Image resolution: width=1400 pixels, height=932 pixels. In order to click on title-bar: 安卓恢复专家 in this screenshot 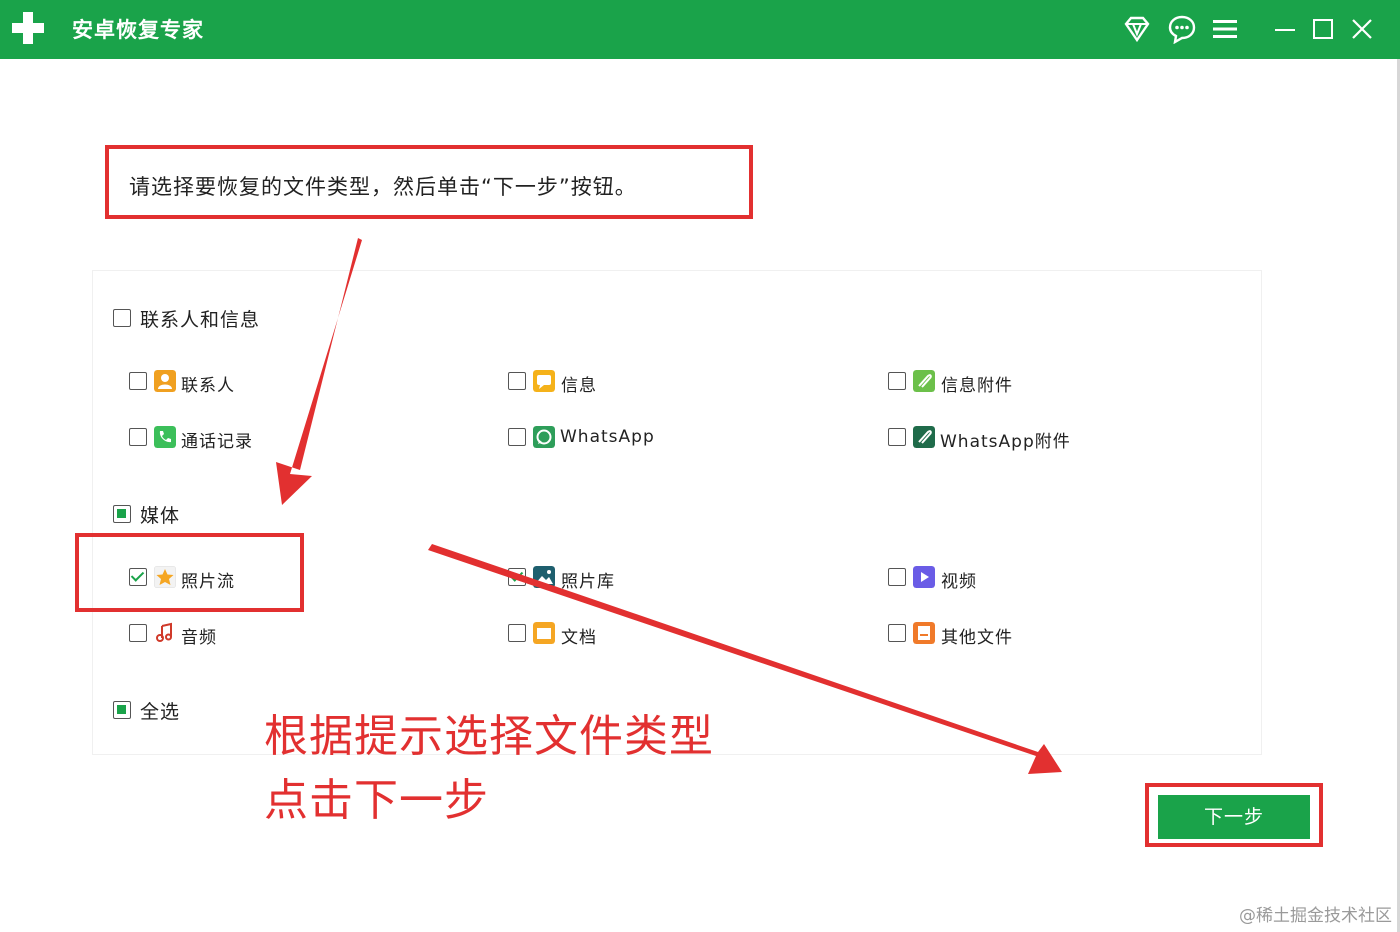, I will do `click(700, 29)`.